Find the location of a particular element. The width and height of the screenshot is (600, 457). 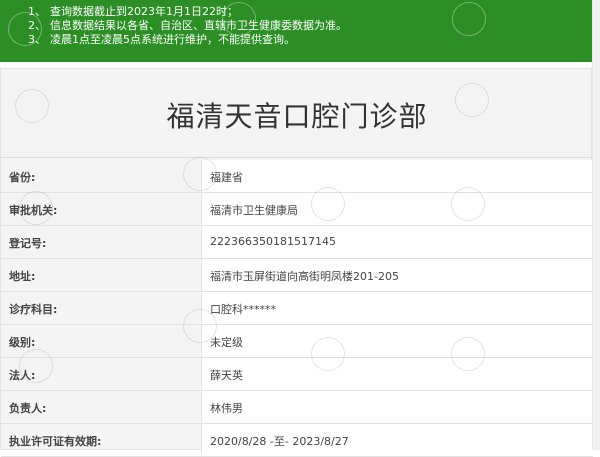

detail-row-province: 省份: 福建省 is located at coordinates (297, 176).